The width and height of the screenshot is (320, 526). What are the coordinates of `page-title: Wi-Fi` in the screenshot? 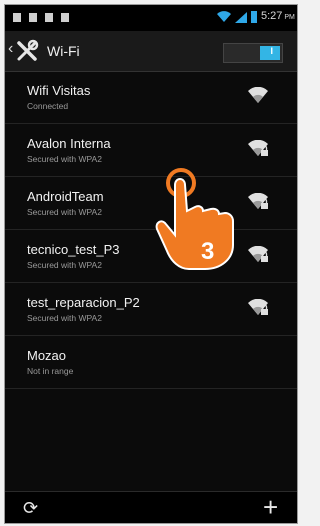 It's located at (63, 51).